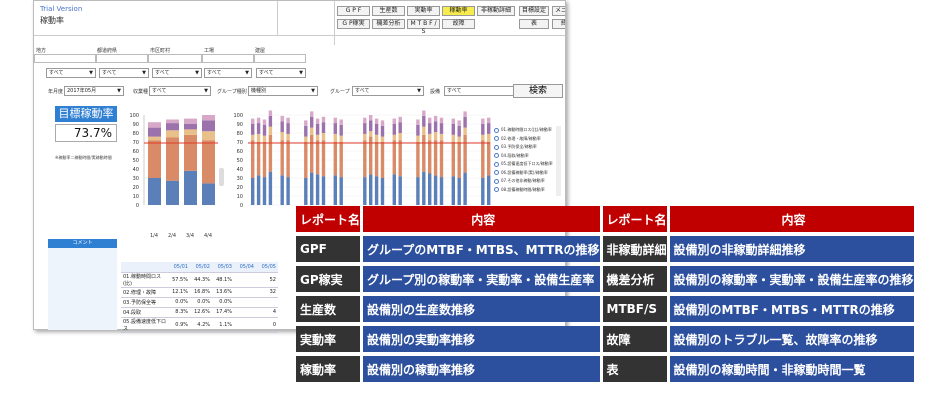  What do you see at coordinates (208, 236) in the screenshot?
I see `x-tick-label: 4/4` at bounding box center [208, 236].